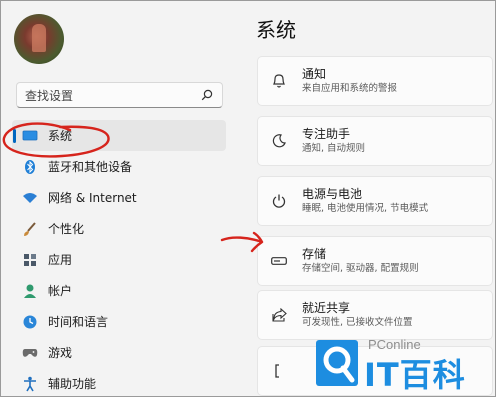  I want to click on moon-icon, so click(279, 141).